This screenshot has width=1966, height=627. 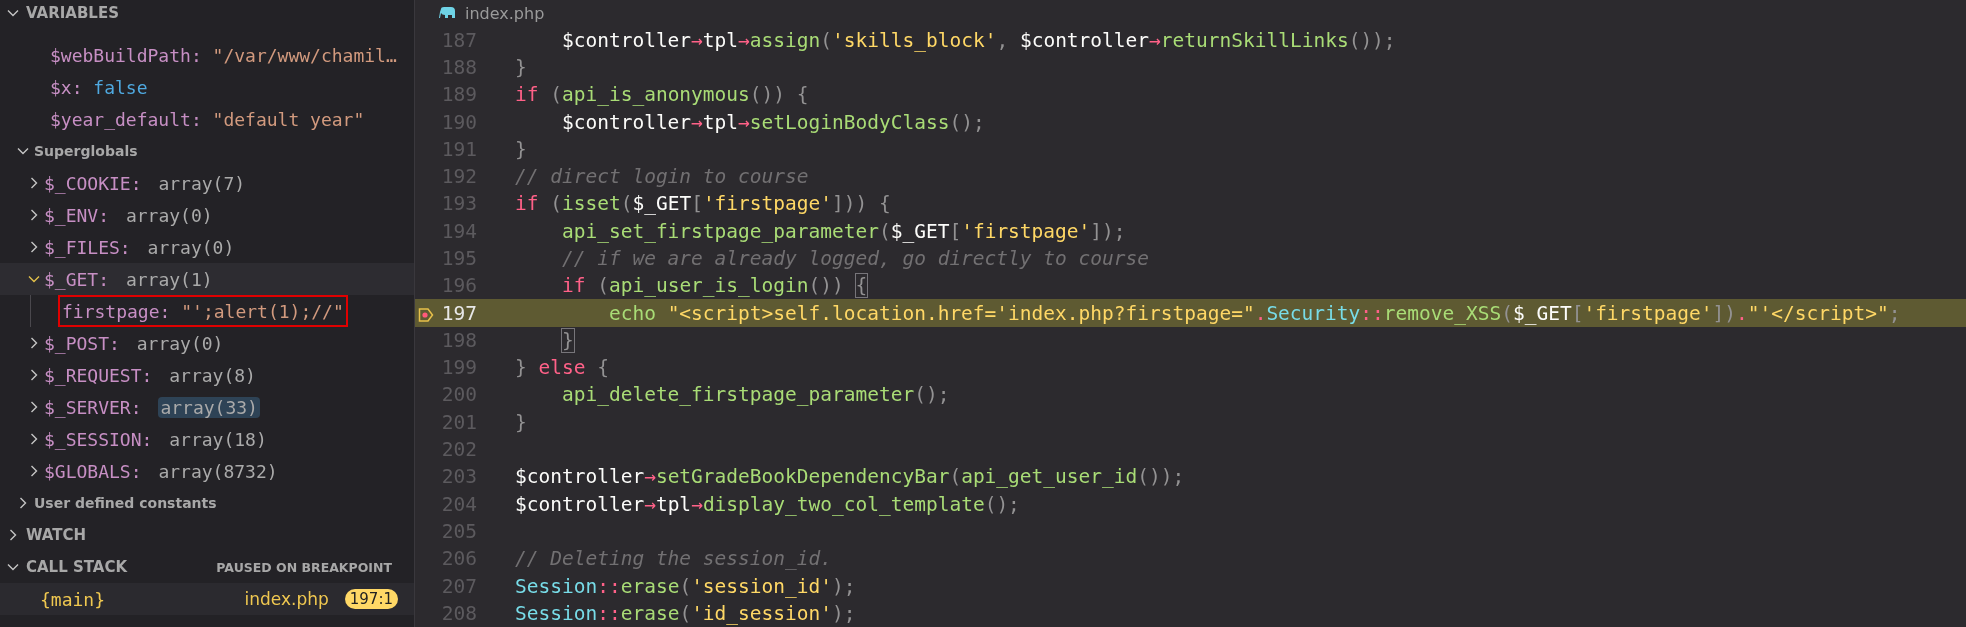 I want to click on section-title: CALL STACK, so click(x=77, y=567).